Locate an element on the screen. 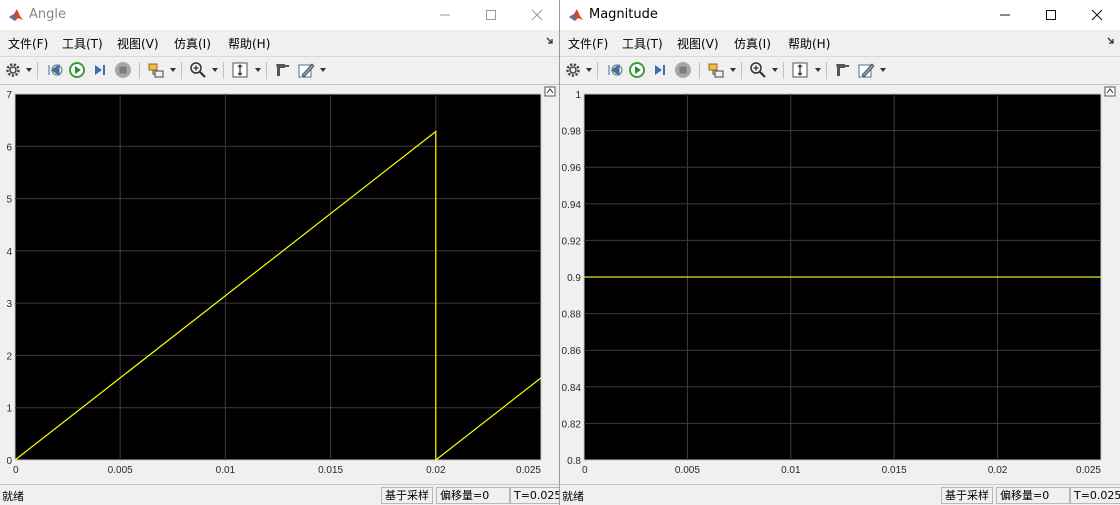 This screenshot has height=505, width=1120. y-tick-label: 3 is located at coordinates (9, 304).